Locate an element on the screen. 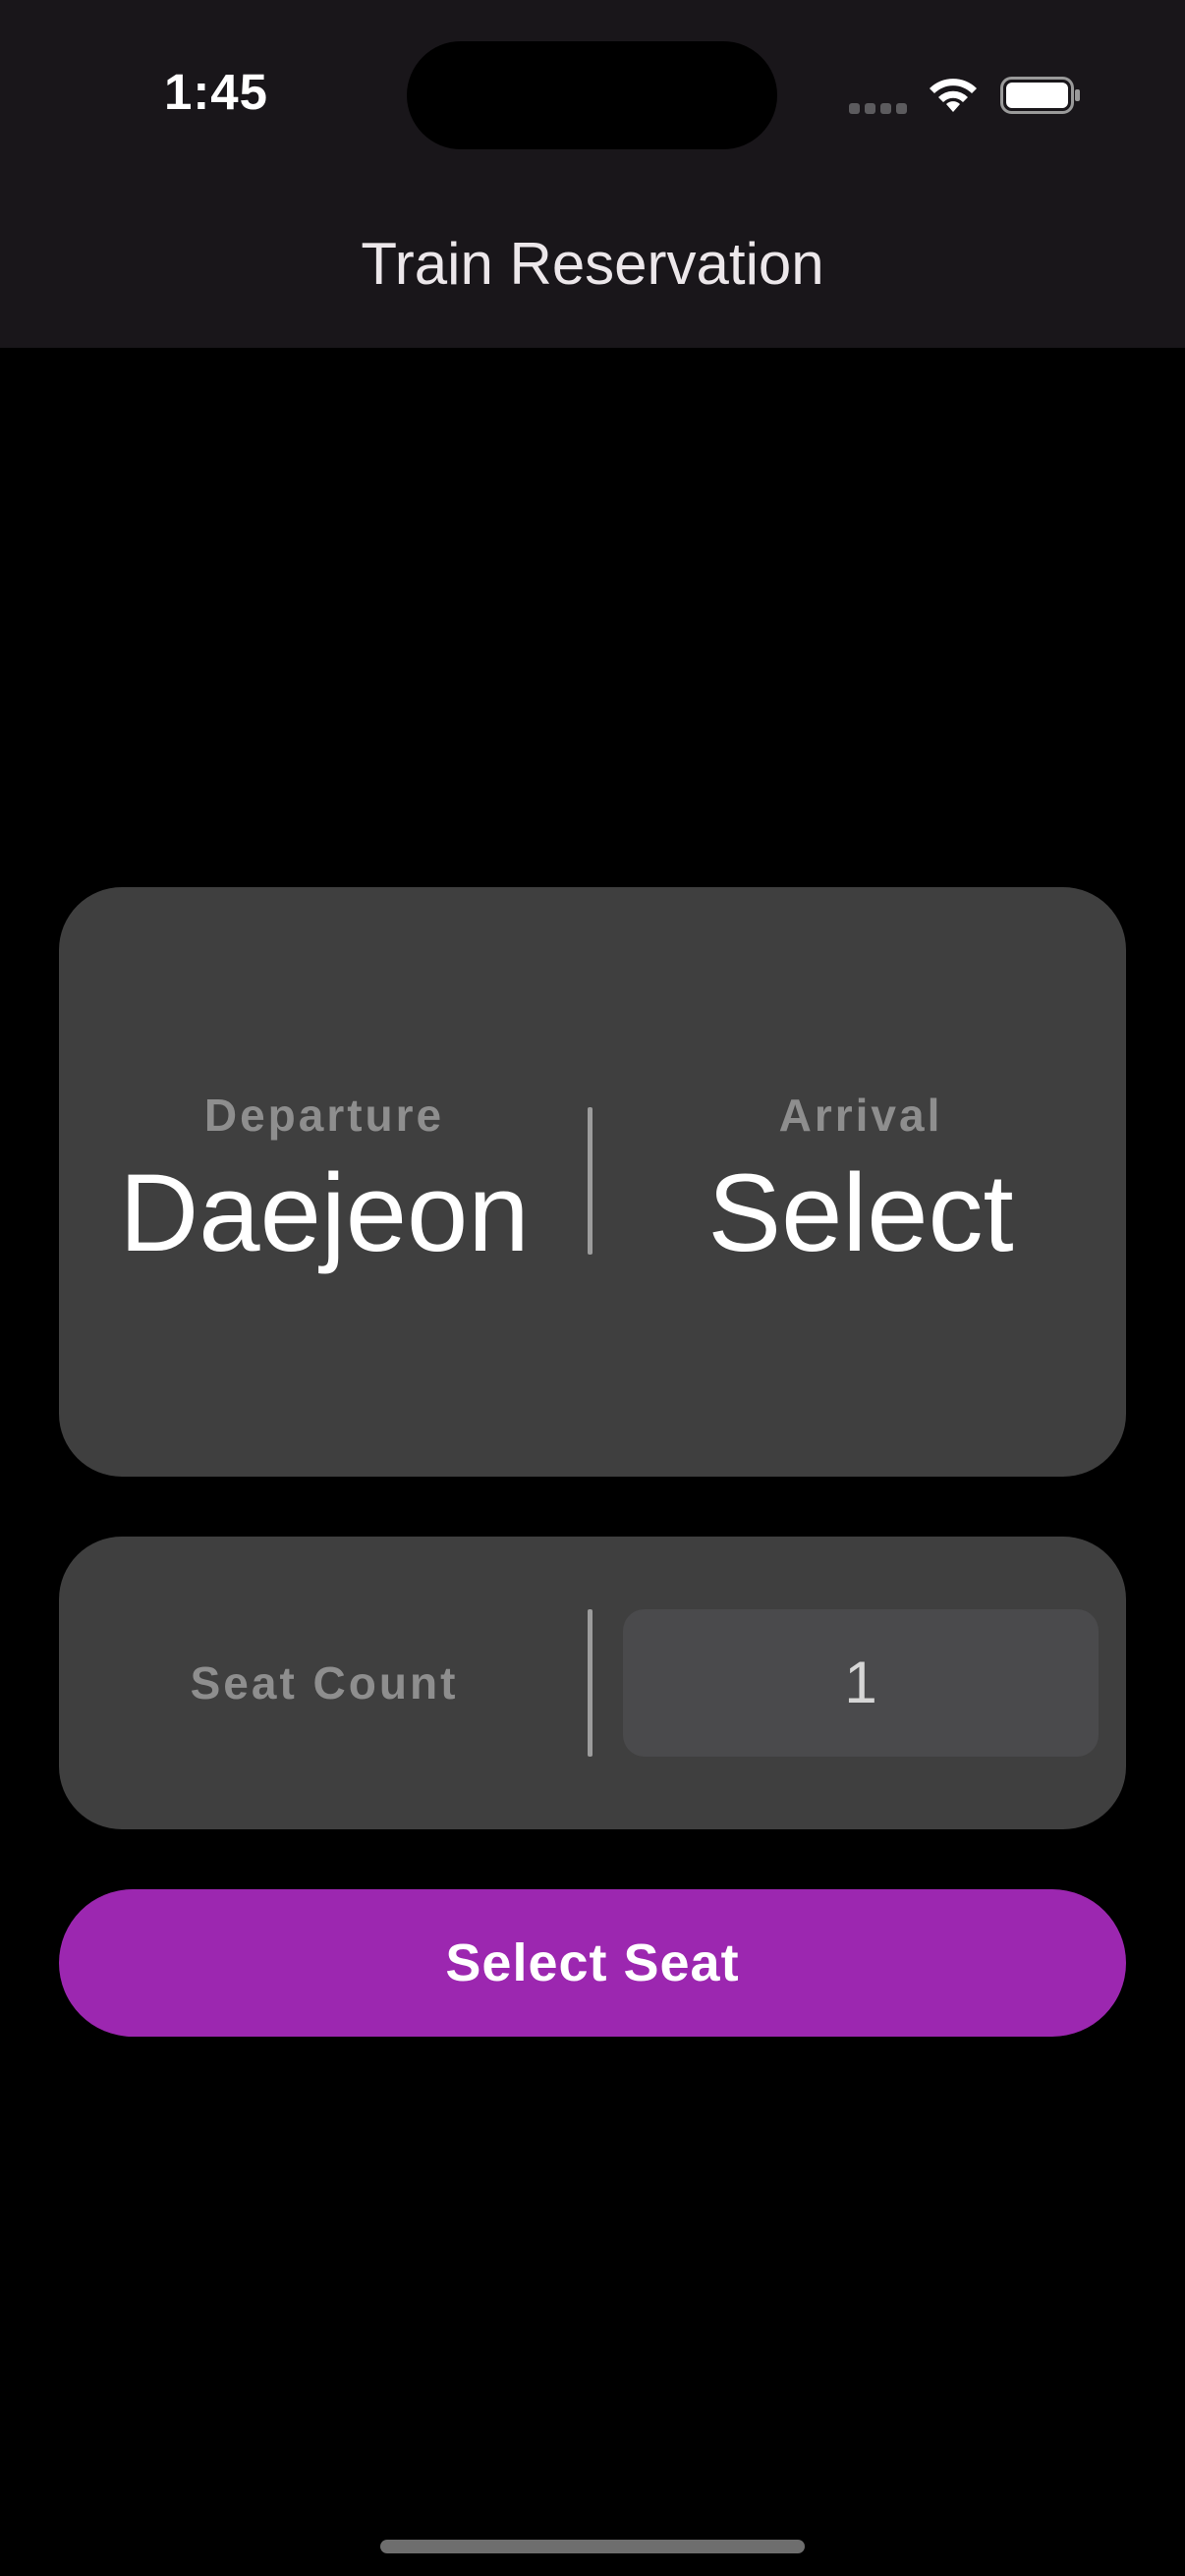  departure-label: Departure is located at coordinates (324, 1115).